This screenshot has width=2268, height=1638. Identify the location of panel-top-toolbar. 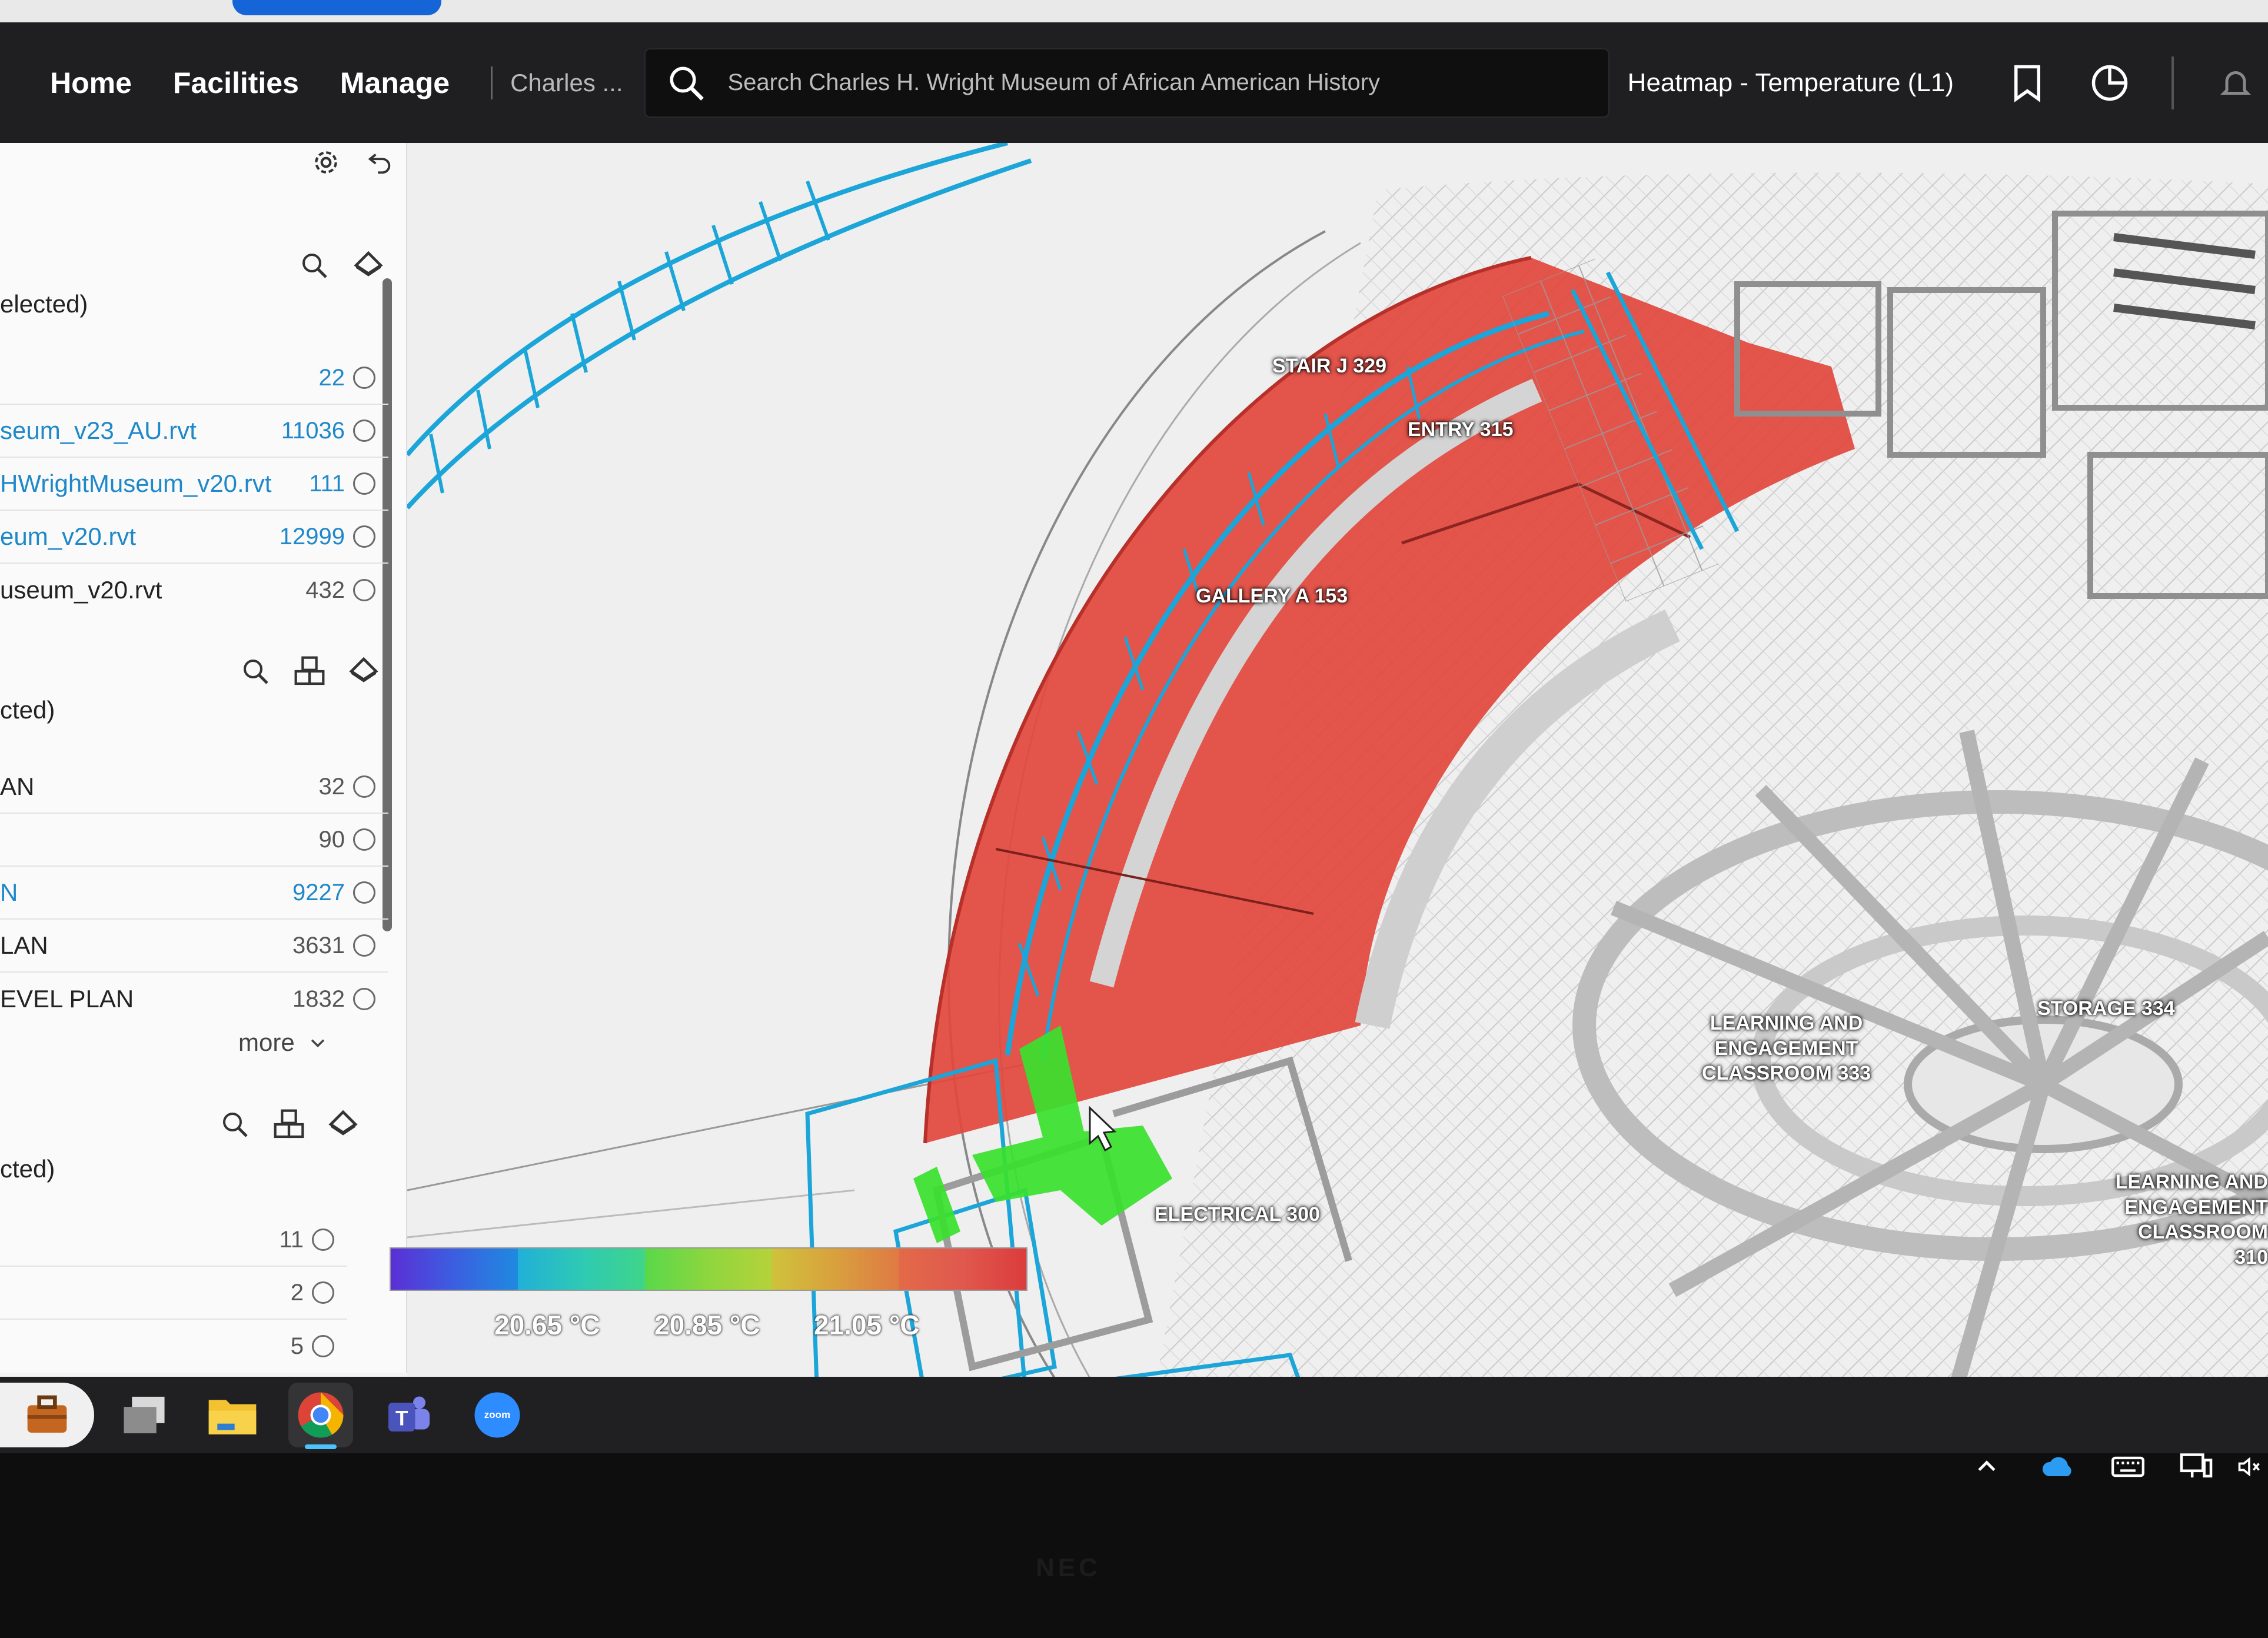
(342, 162).